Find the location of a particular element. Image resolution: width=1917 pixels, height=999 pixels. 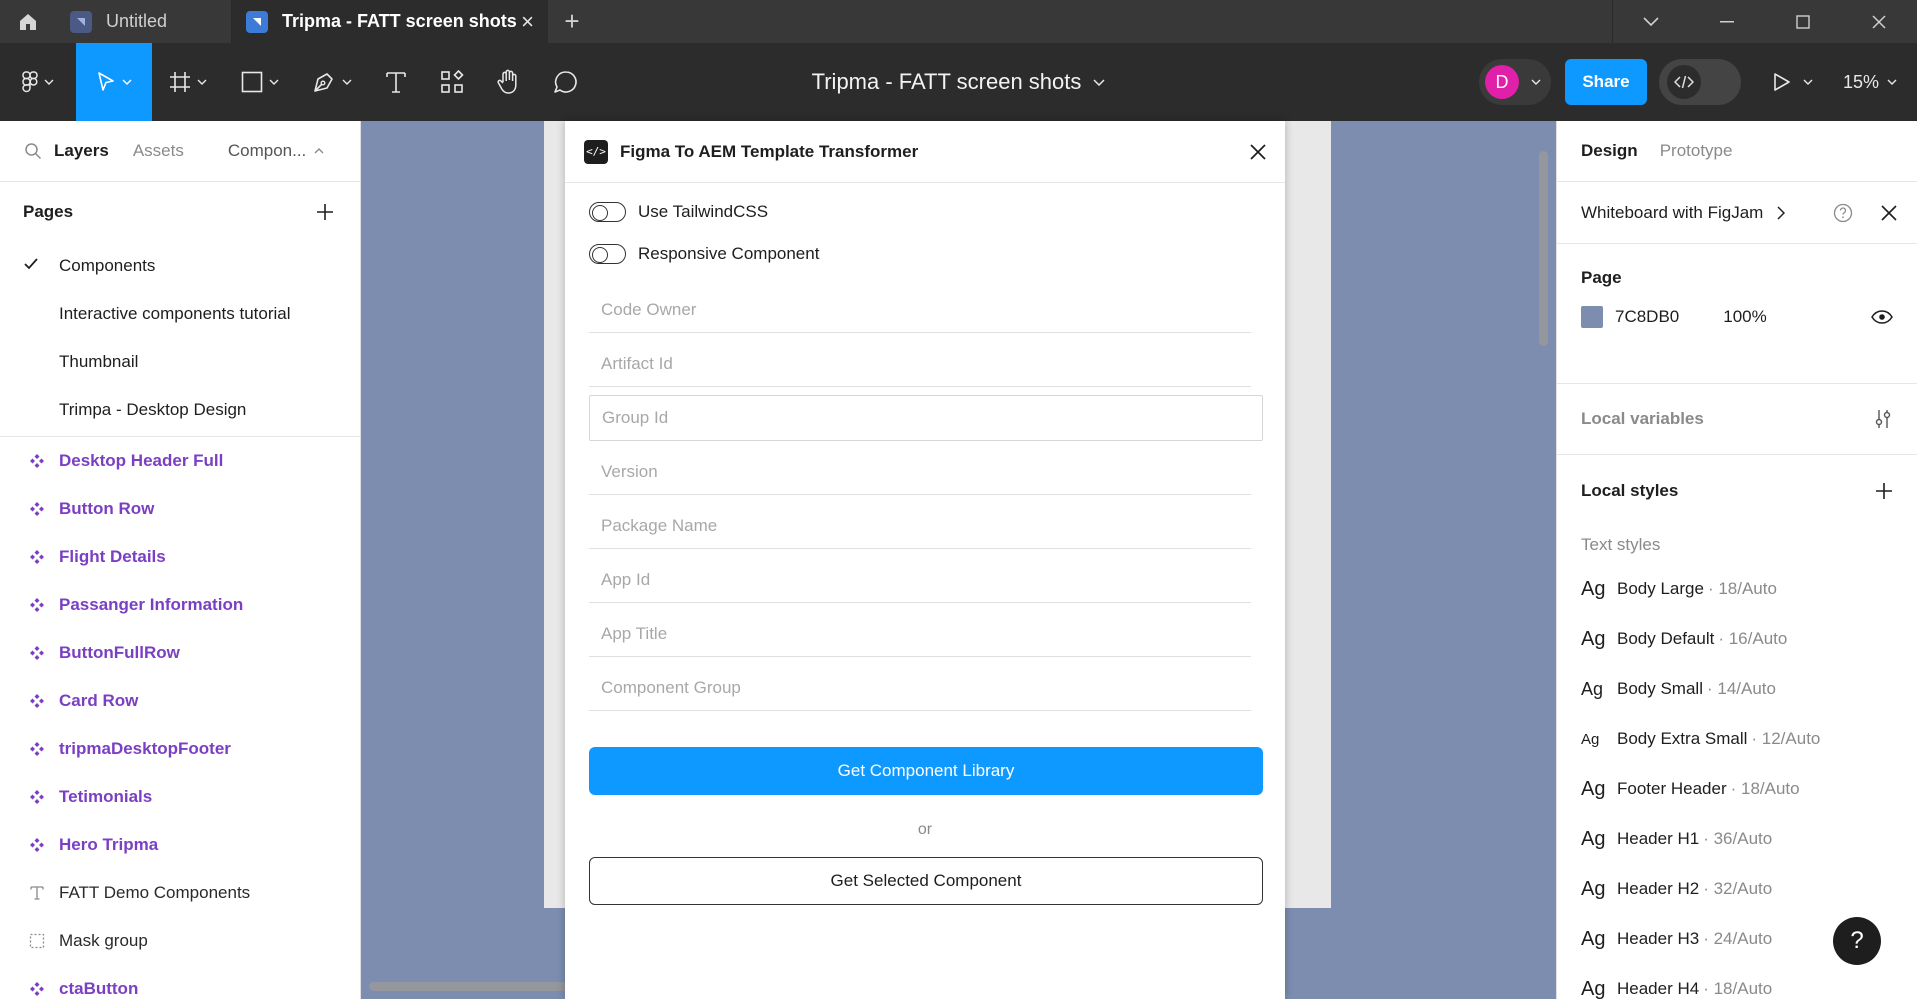

local-variables-label: Local variables is located at coordinates (1642, 418).